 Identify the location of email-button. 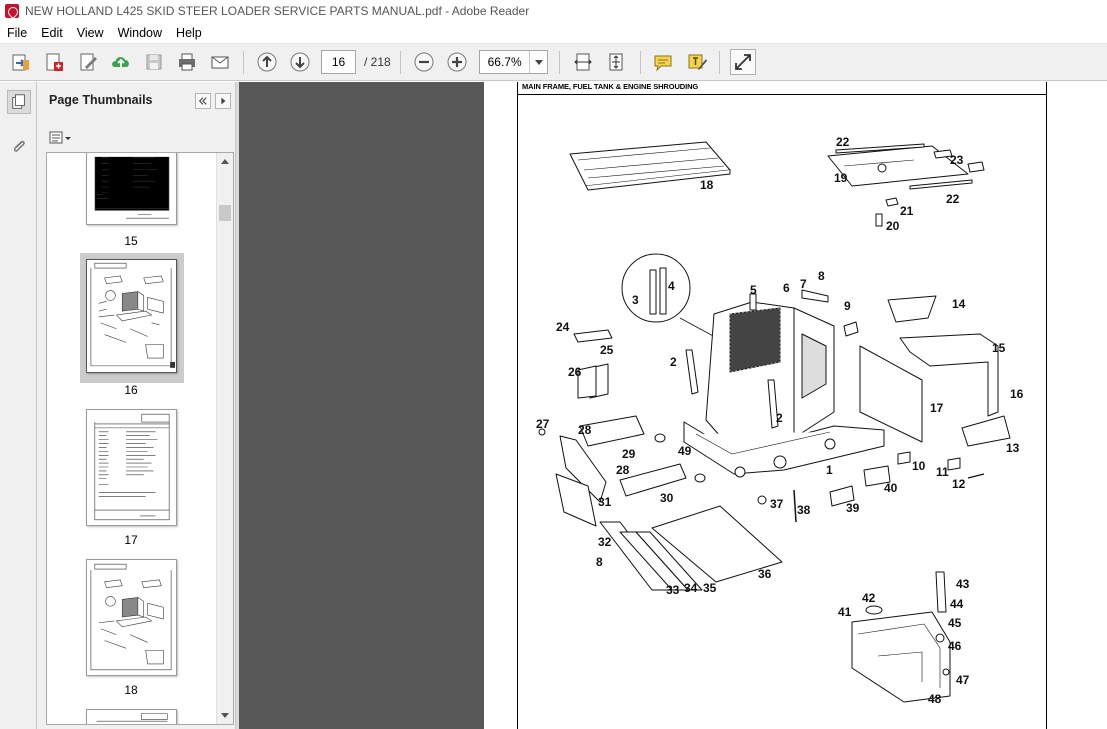
(220, 62).